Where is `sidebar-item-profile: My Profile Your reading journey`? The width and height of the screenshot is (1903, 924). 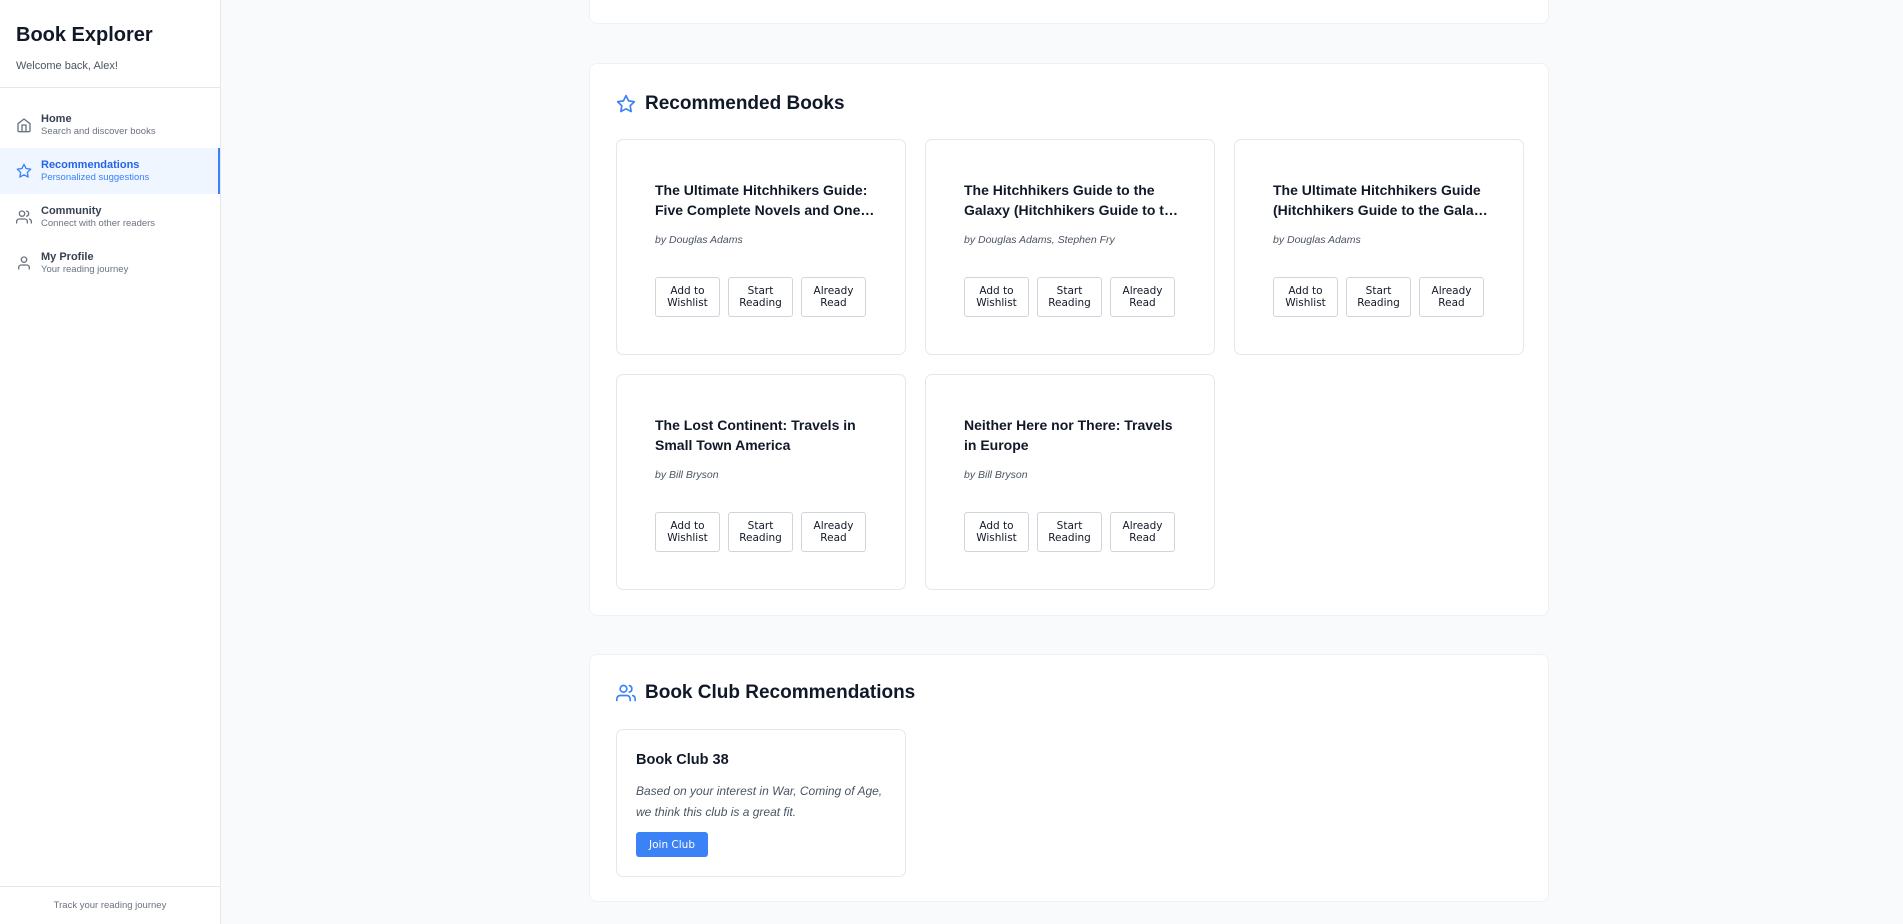 sidebar-item-profile: My Profile Your reading journey is located at coordinates (110, 263).